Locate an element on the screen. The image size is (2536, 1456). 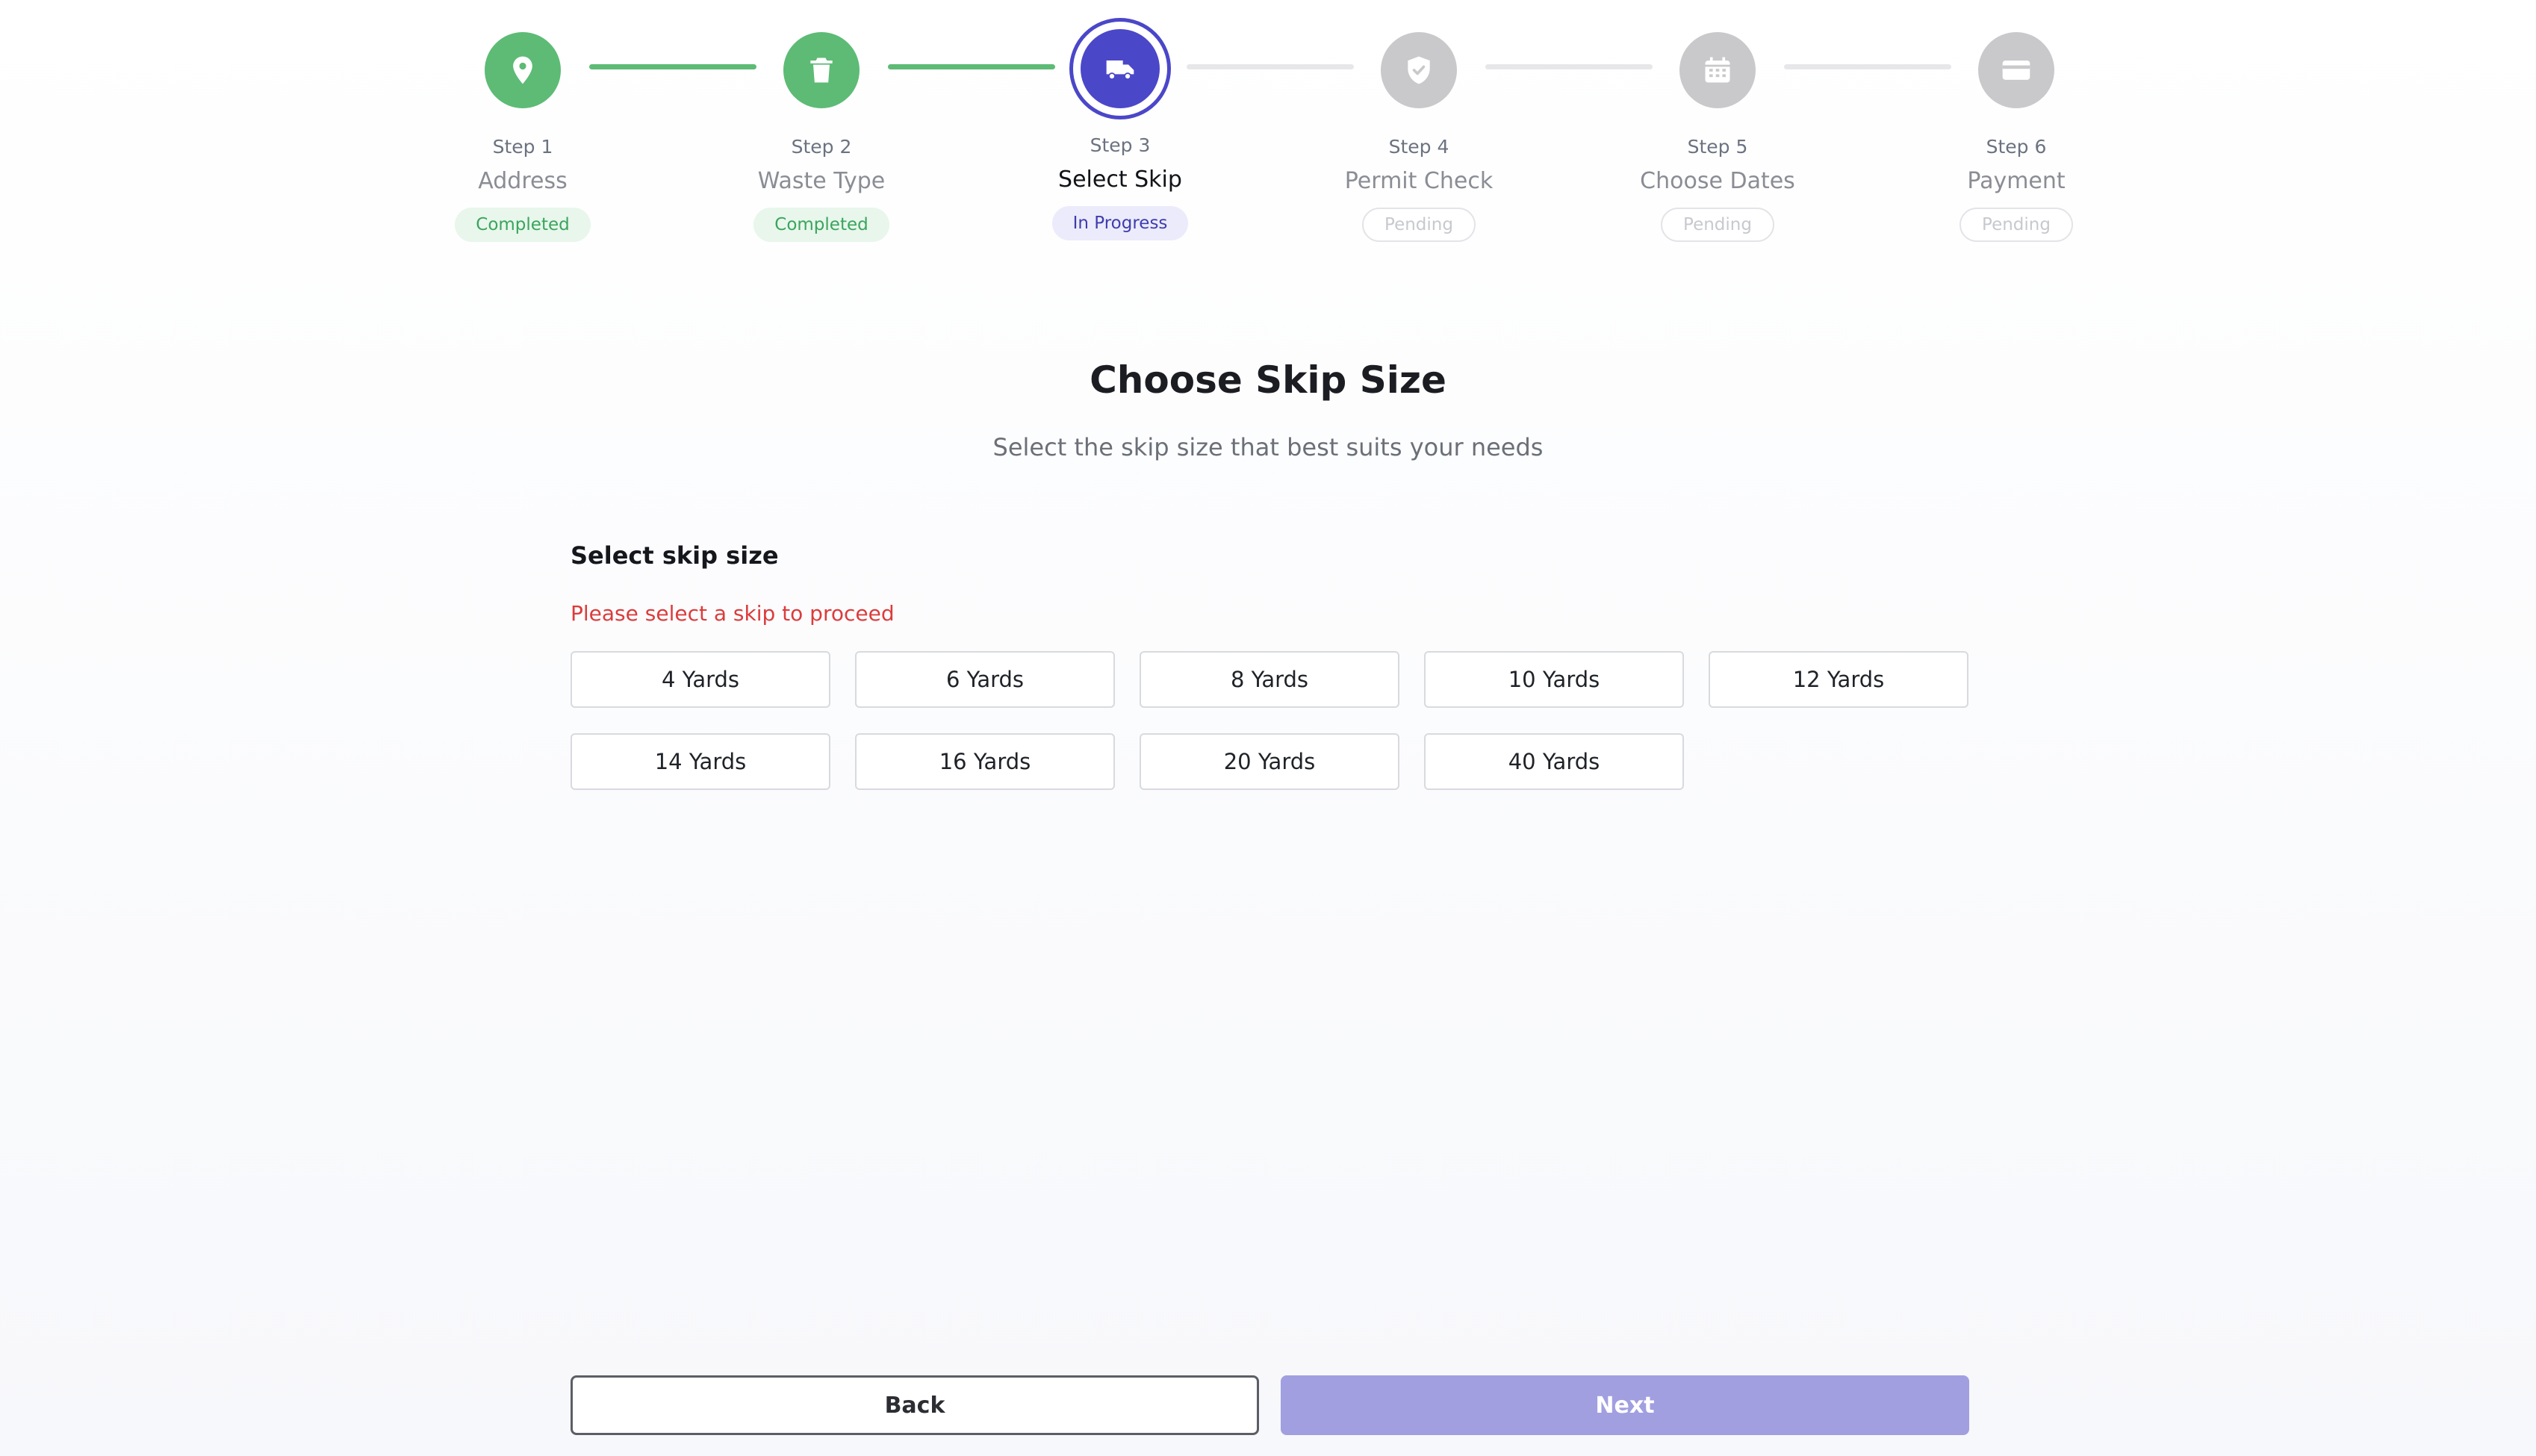
skip-option-16-yards: 16 Yards is located at coordinates (985, 761).